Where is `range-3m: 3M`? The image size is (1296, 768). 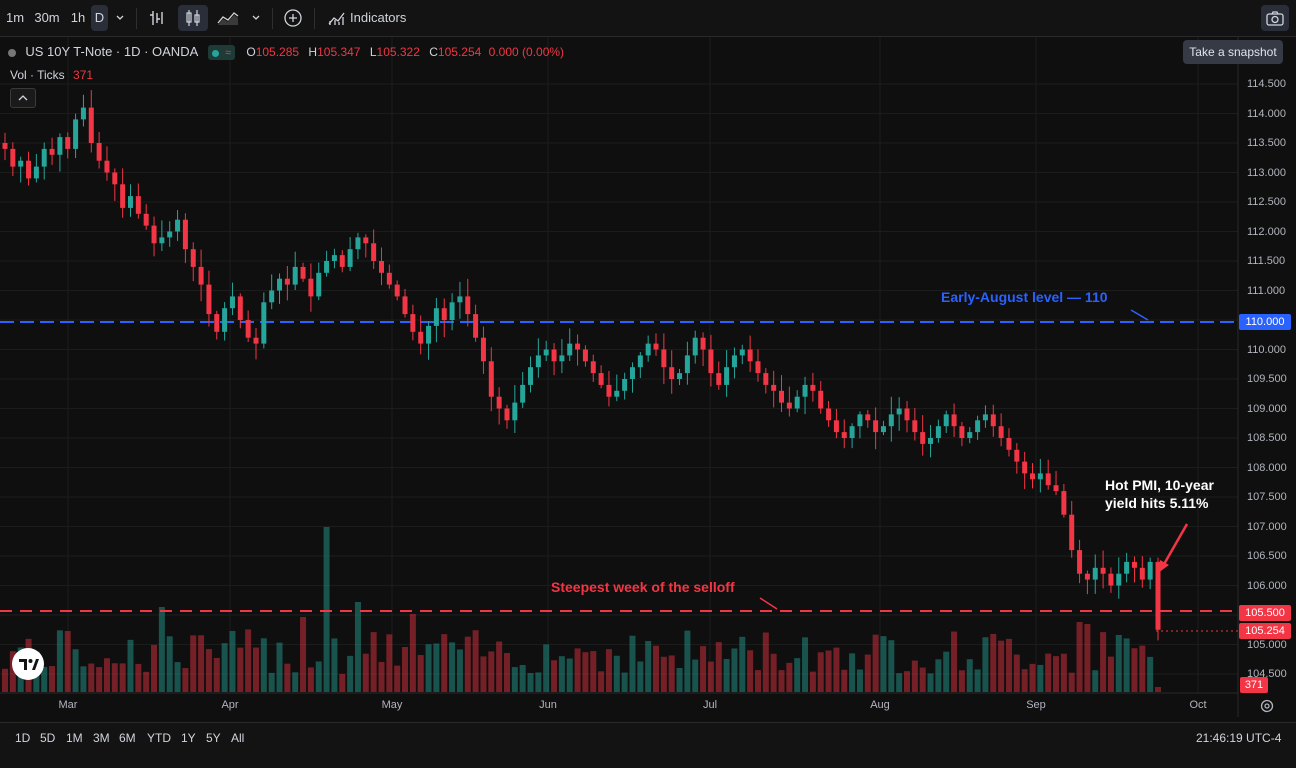 range-3m: 3M is located at coordinates (101, 738).